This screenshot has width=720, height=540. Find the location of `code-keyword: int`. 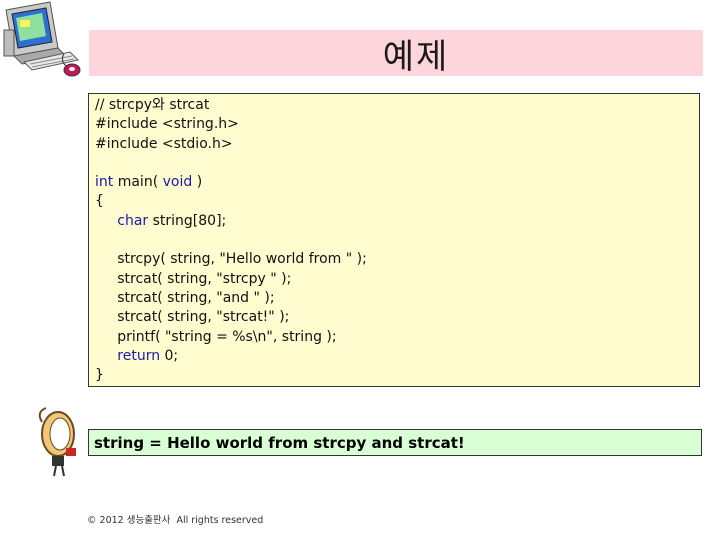

code-keyword: int is located at coordinates (104, 182).